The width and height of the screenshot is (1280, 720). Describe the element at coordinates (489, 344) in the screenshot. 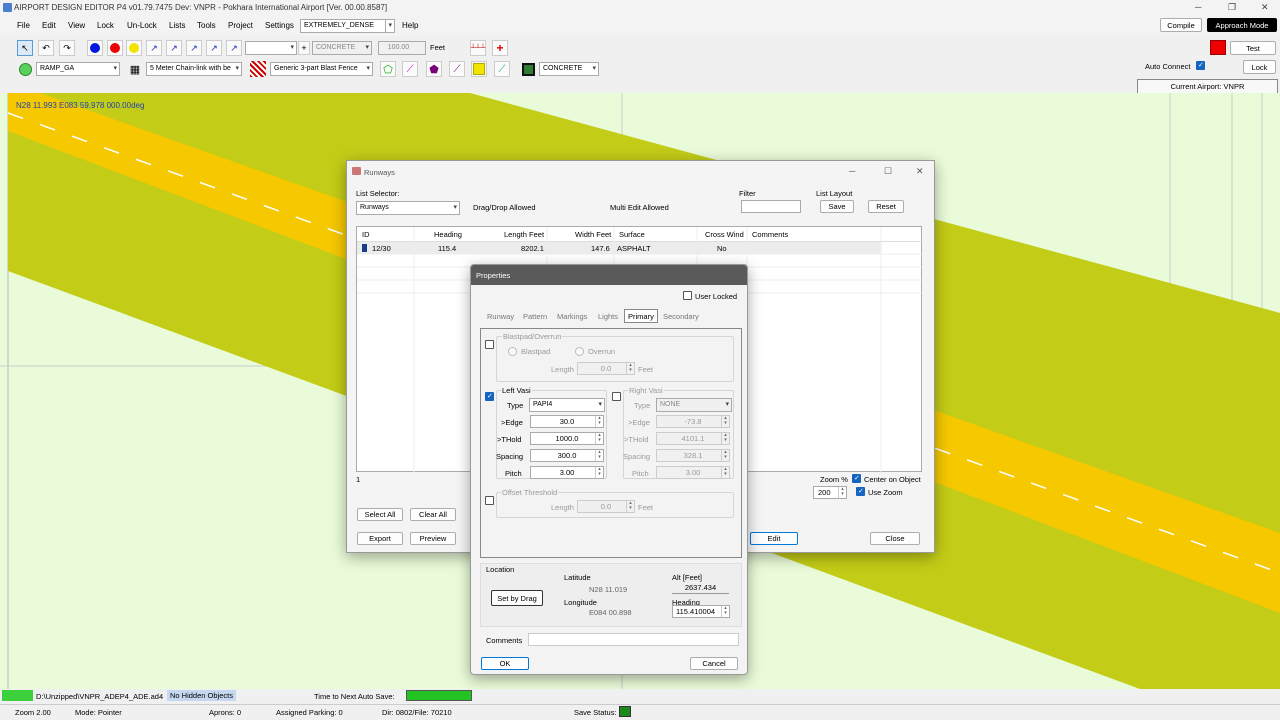

I see `blastpad-checkbox` at that location.